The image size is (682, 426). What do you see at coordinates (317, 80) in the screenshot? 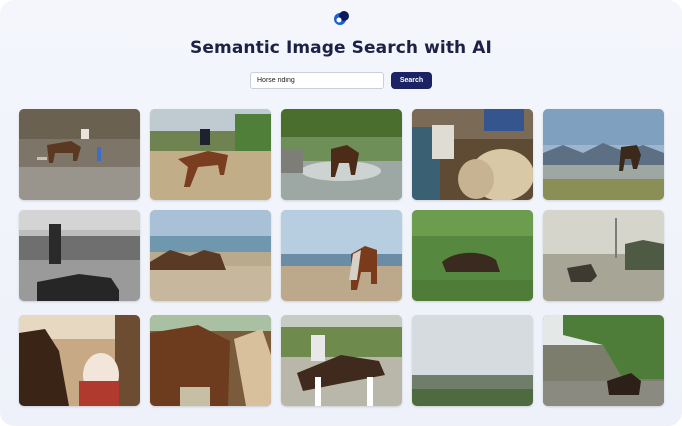
I see `search-input` at bounding box center [317, 80].